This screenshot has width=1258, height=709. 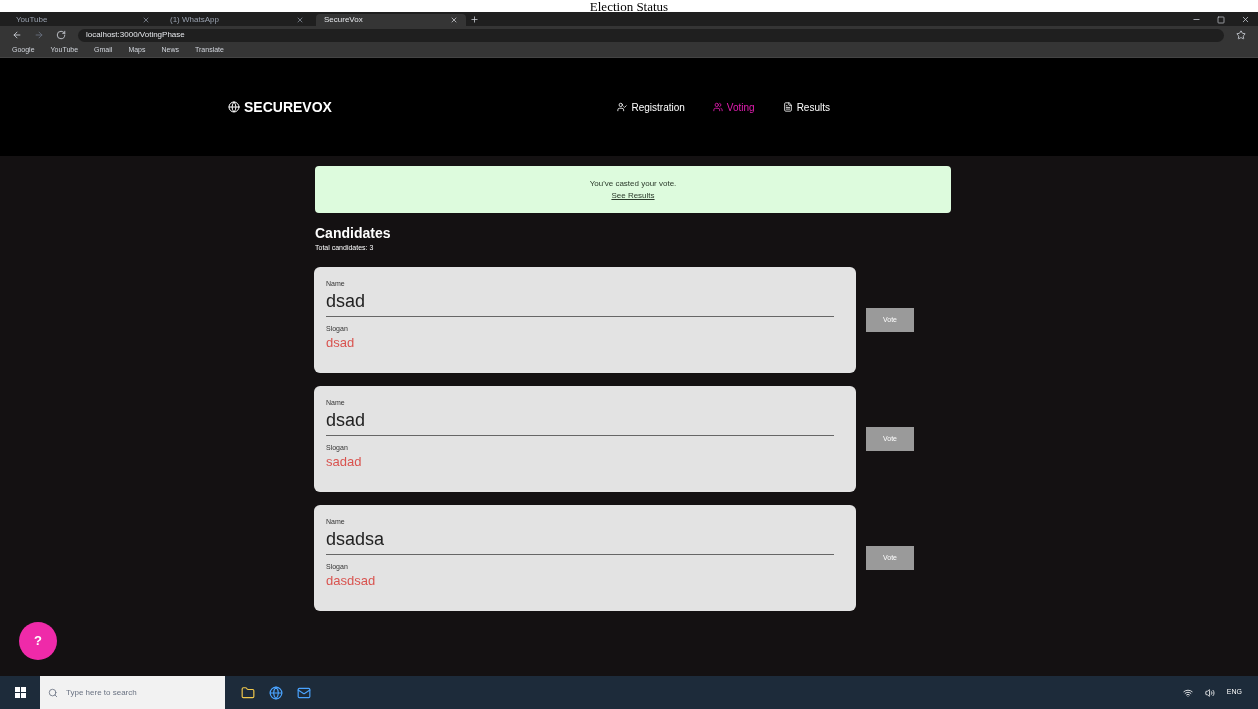 I want to click on reload-icon, so click(x=61, y=35).